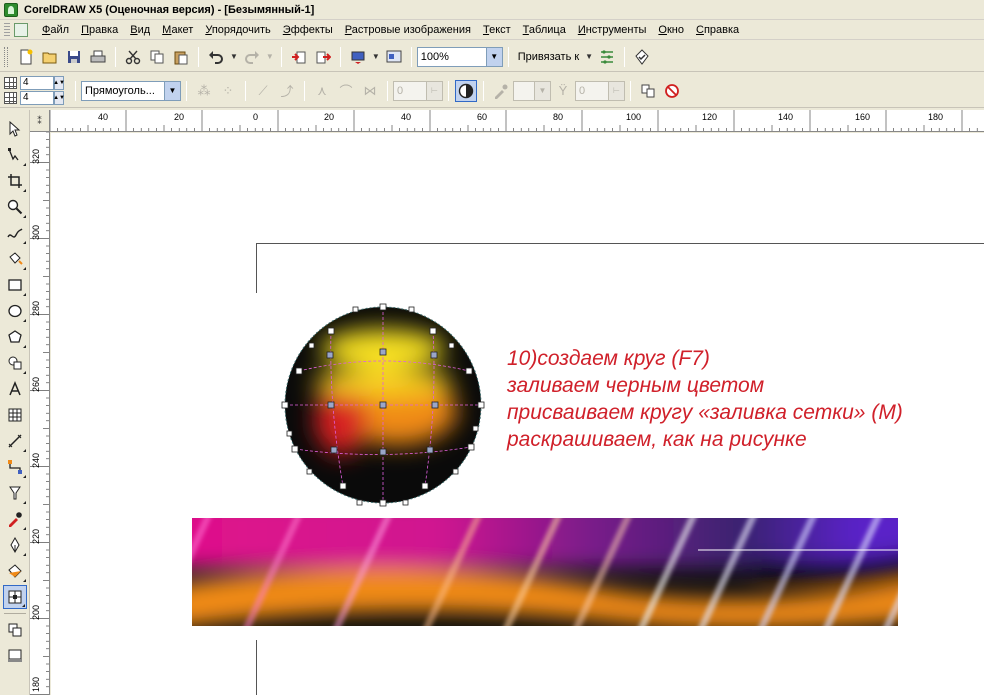  I want to click on connector-tool-icon, so click(15, 467).